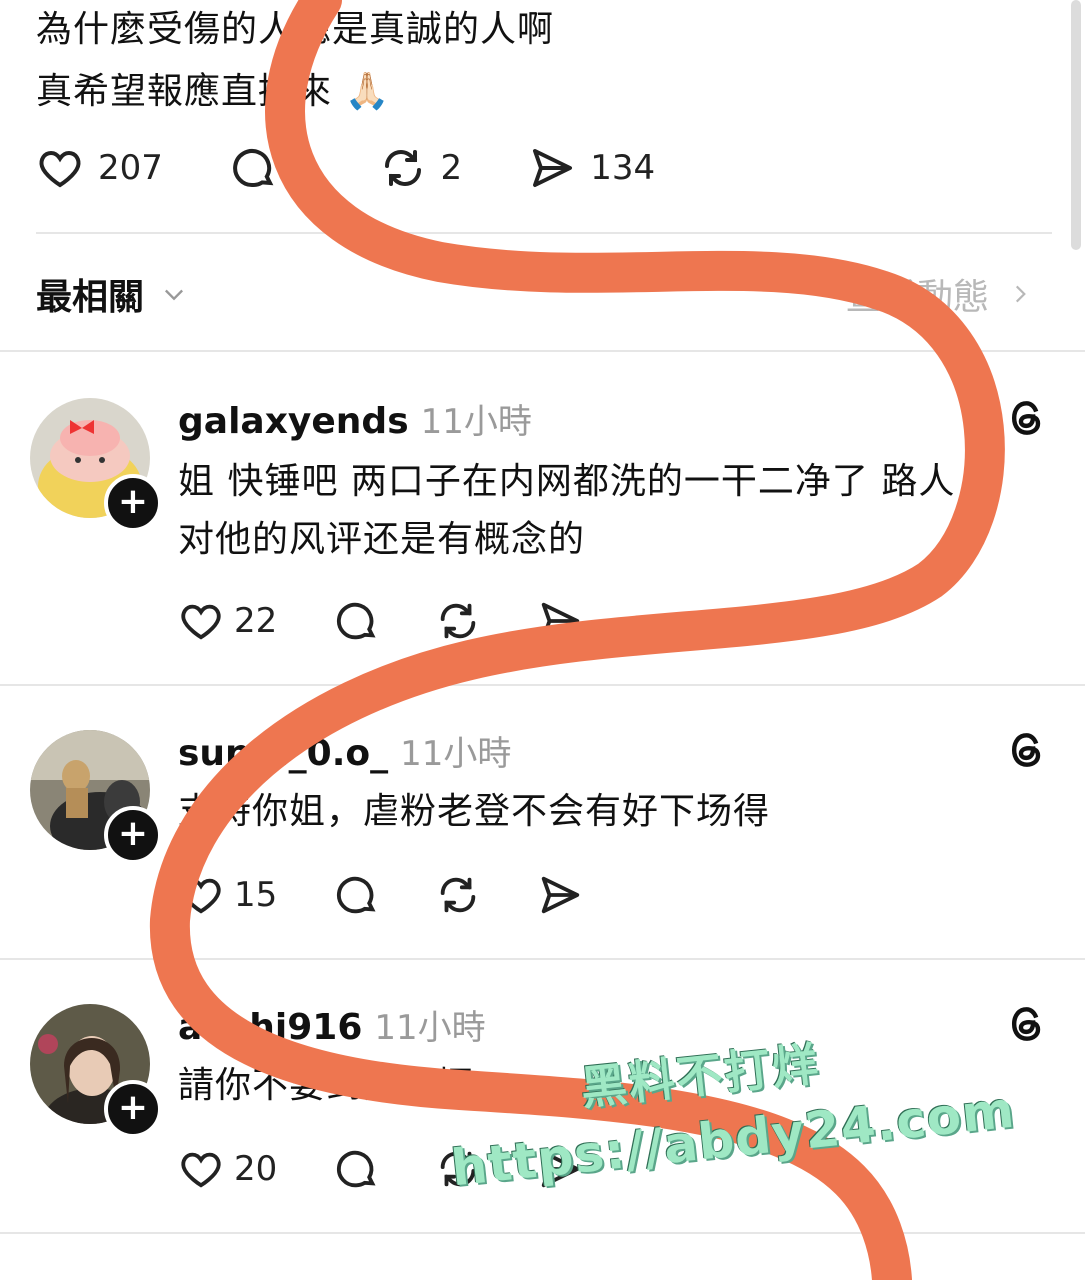 The height and width of the screenshot is (1280, 1085). I want to click on scrollbar, so click(1076, 125).